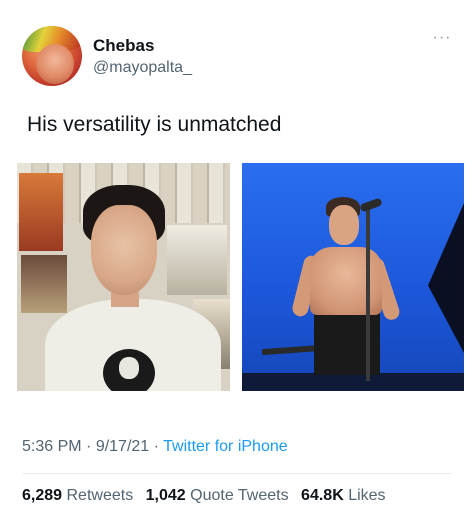  Describe the element at coordinates (353, 382) in the screenshot. I see `photo-stage-floor` at that location.